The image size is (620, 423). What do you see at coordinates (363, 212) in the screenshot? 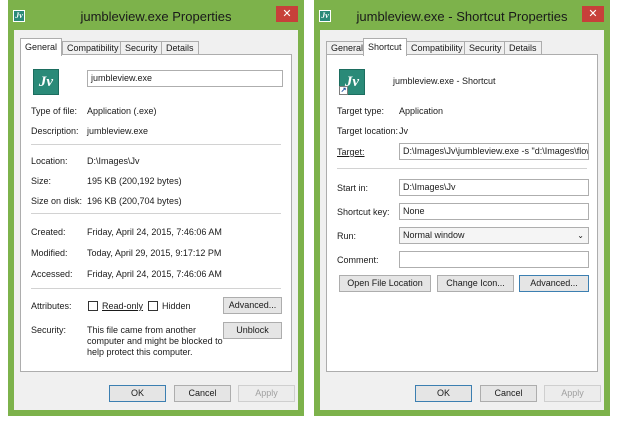
I see `shortcut-key-label: Shortcut key:` at bounding box center [363, 212].